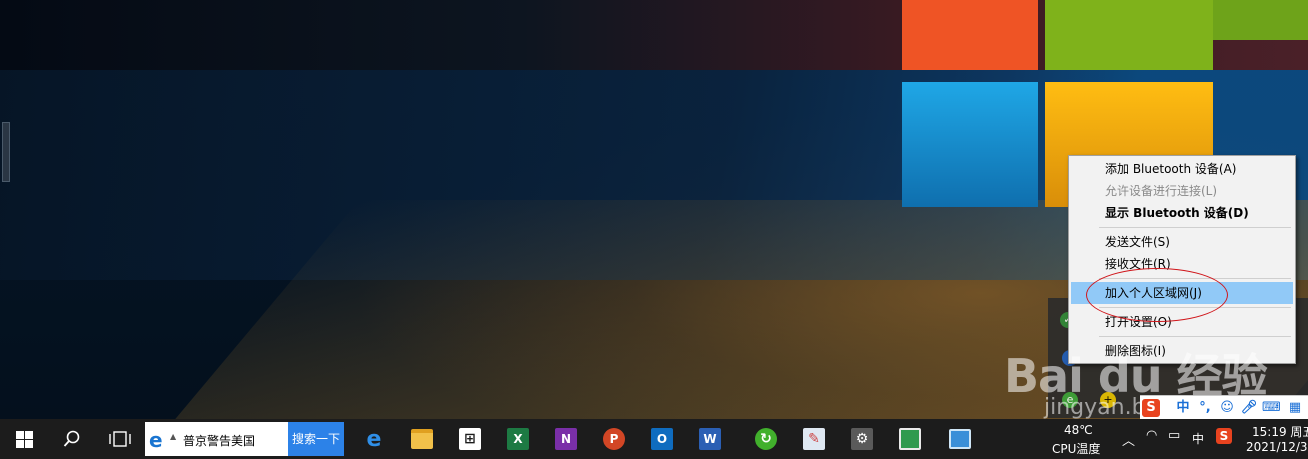 The image size is (1308, 459). Describe the element at coordinates (1198, 438) in the screenshot. I see `ime-indicator: 中` at that location.